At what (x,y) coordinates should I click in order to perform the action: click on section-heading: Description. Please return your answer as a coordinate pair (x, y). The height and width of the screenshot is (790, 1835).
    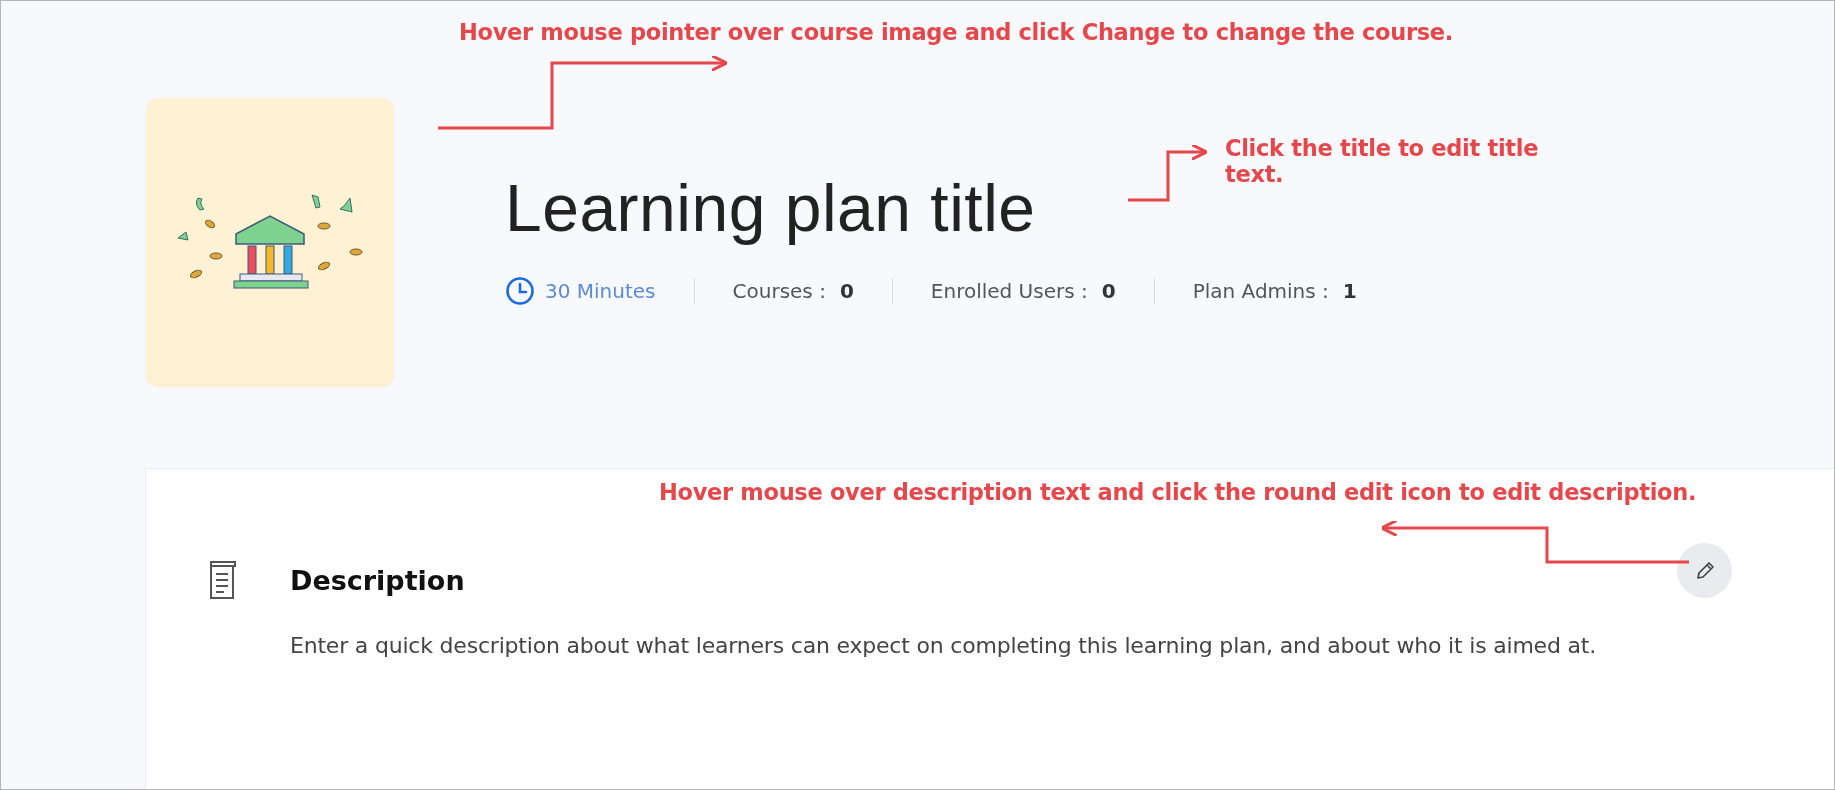
    Looking at the image, I should click on (378, 580).